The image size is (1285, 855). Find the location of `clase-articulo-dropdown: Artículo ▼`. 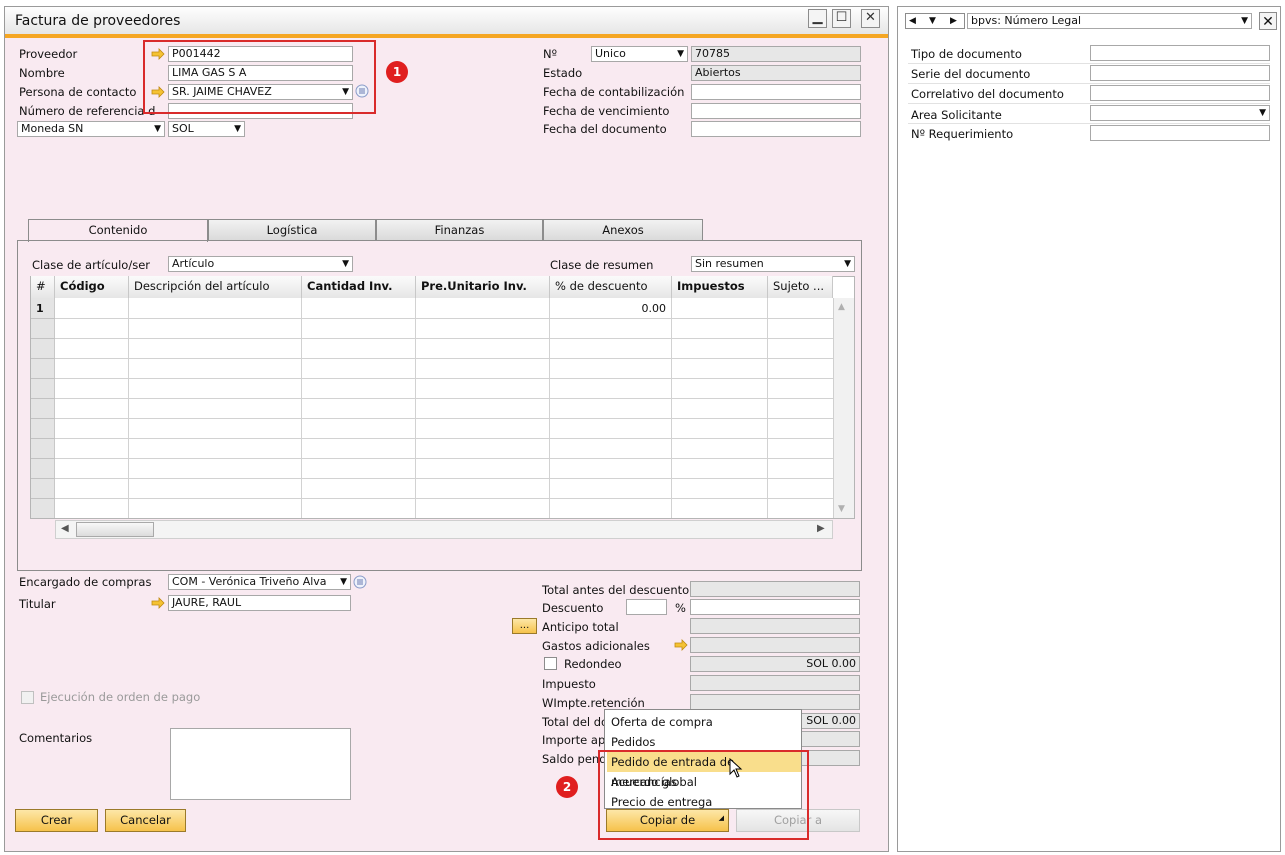

clase-articulo-dropdown: Artículo ▼ is located at coordinates (260, 264).